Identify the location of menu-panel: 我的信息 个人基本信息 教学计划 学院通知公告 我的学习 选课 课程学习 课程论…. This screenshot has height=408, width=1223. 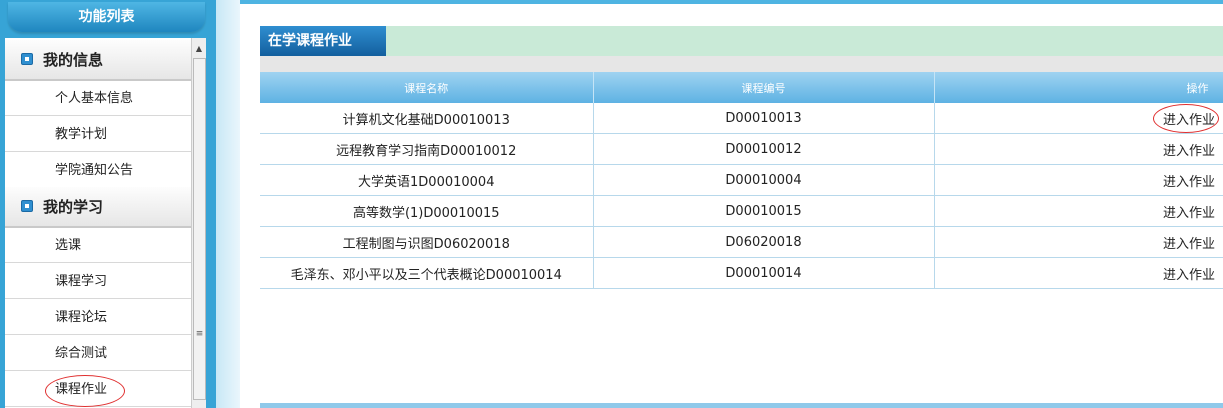
(98, 223).